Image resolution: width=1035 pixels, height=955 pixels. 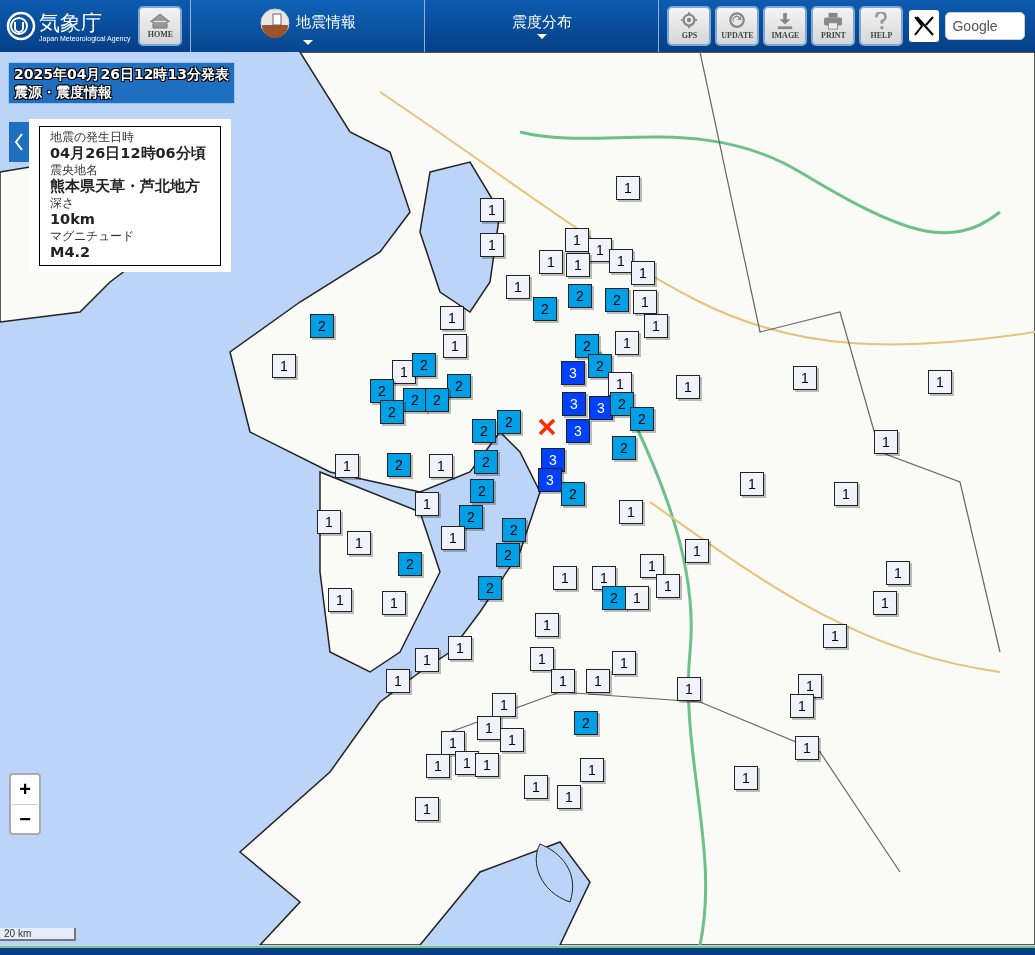 I want to click on detail-value: M4.2, so click(x=71, y=252).